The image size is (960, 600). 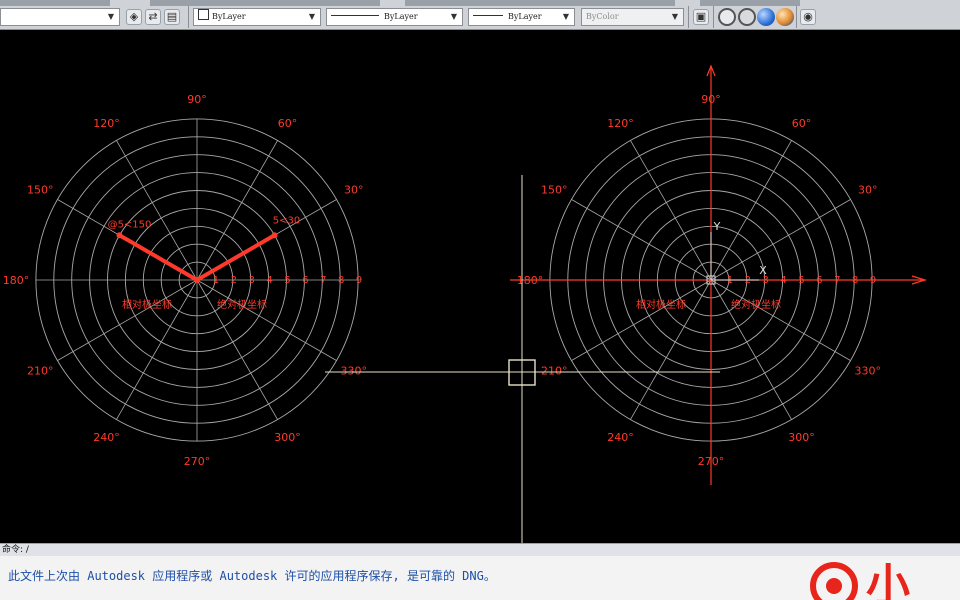 I want to click on origin-marker, so click(x=197, y=280).